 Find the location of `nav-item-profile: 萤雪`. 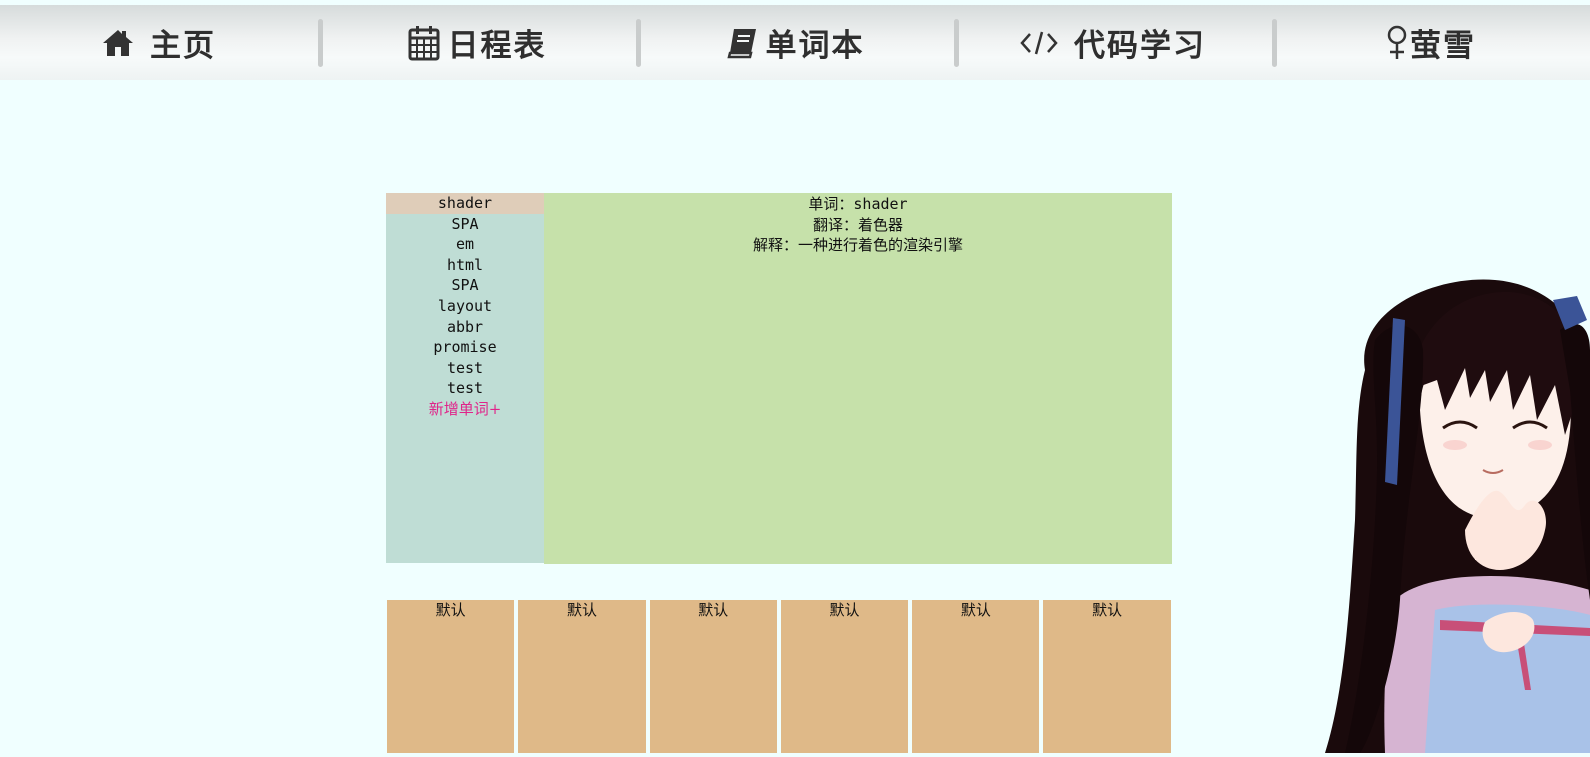

nav-item-profile: 萤雪 is located at coordinates (1431, 42).